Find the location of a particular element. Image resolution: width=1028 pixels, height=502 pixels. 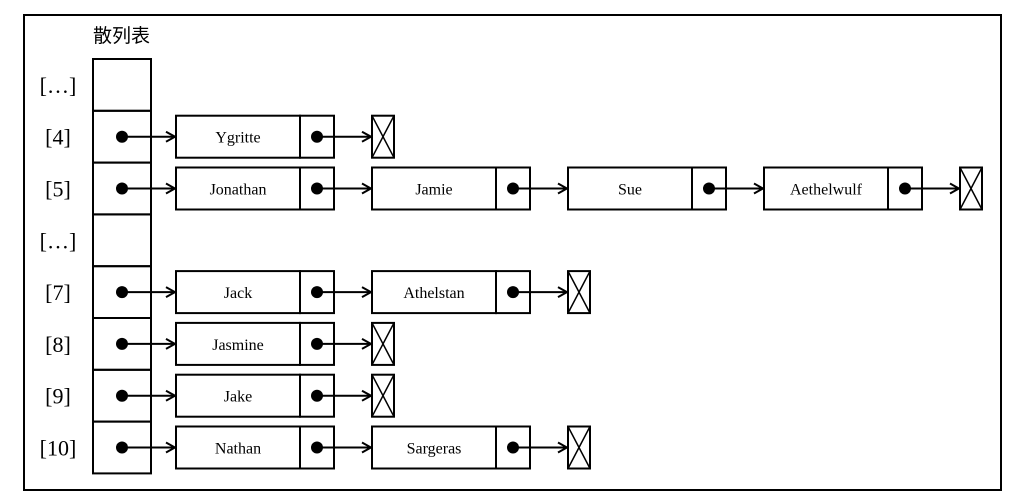

node-value-label: Jasmine is located at coordinates (238, 345).